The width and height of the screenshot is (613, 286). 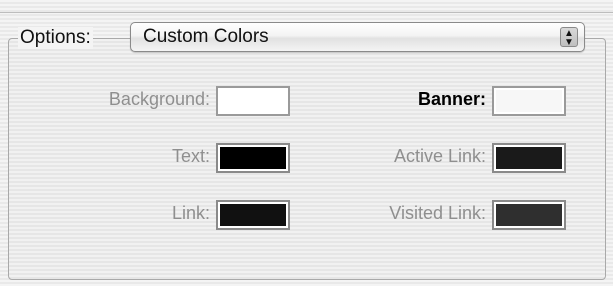 I want to click on active-link-color-swatch, so click(x=529, y=158).